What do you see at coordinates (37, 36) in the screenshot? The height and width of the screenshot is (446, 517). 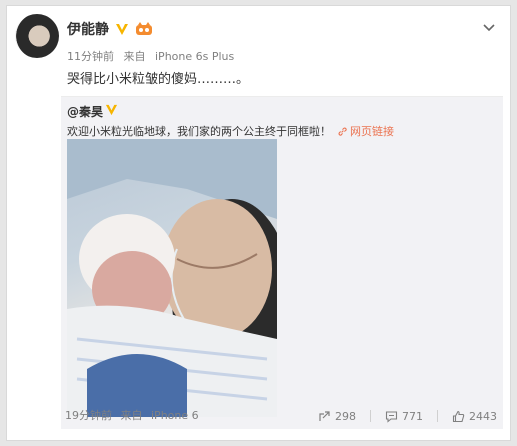 I see `avatar` at bounding box center [37, 36].